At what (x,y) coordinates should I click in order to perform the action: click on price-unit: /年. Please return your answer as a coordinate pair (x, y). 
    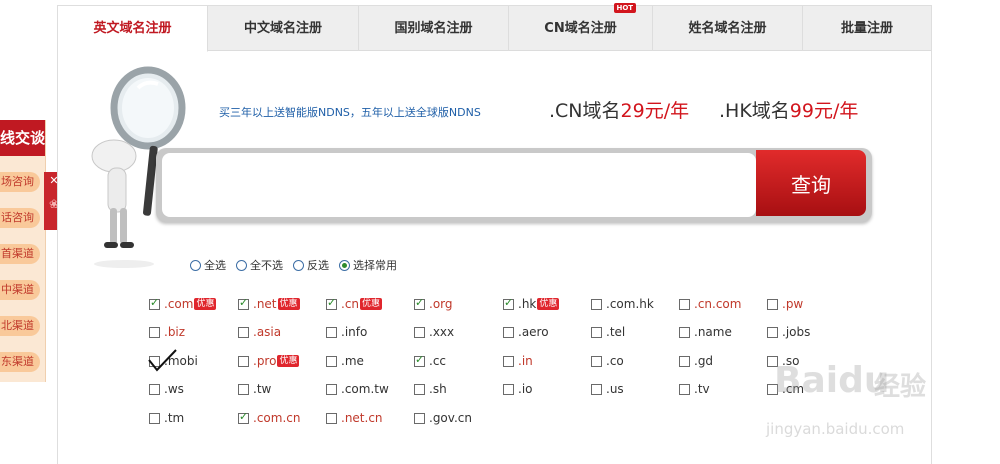
    Looking at the image, I should click on (845, 111).